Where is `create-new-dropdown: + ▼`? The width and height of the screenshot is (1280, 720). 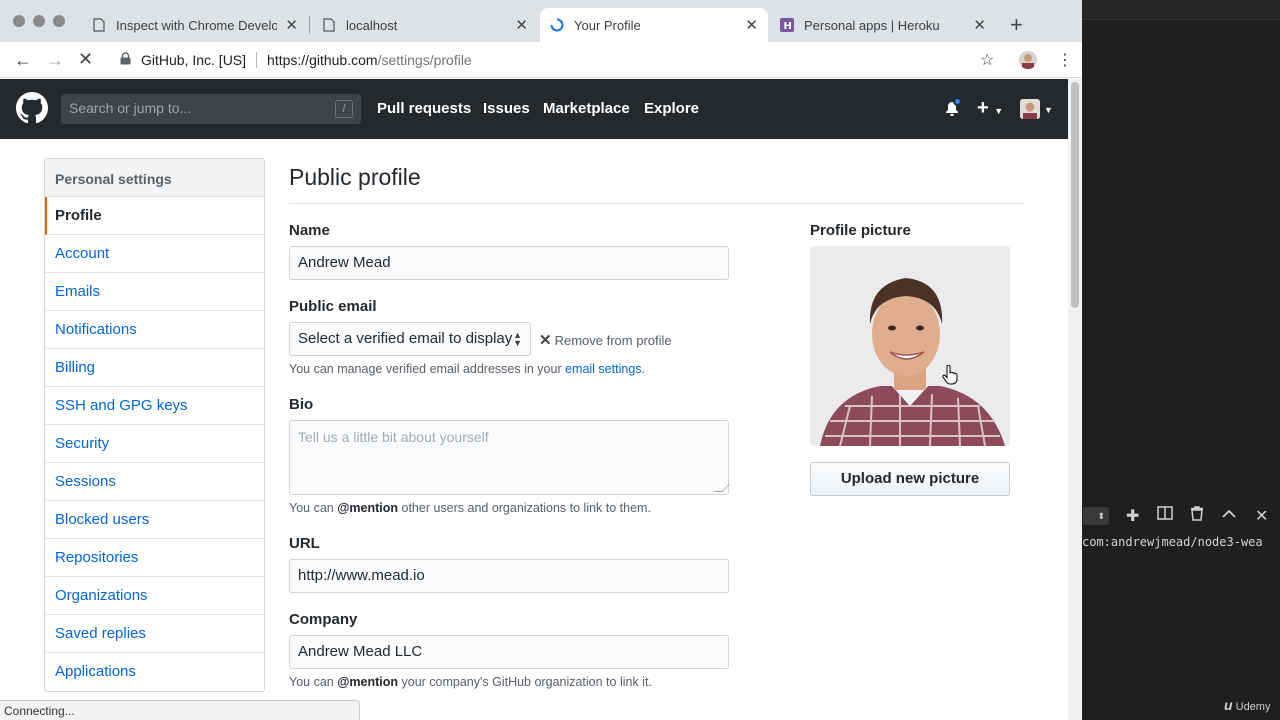
create-new-dropdown: + ▼ is located at coordinates (990, 108).